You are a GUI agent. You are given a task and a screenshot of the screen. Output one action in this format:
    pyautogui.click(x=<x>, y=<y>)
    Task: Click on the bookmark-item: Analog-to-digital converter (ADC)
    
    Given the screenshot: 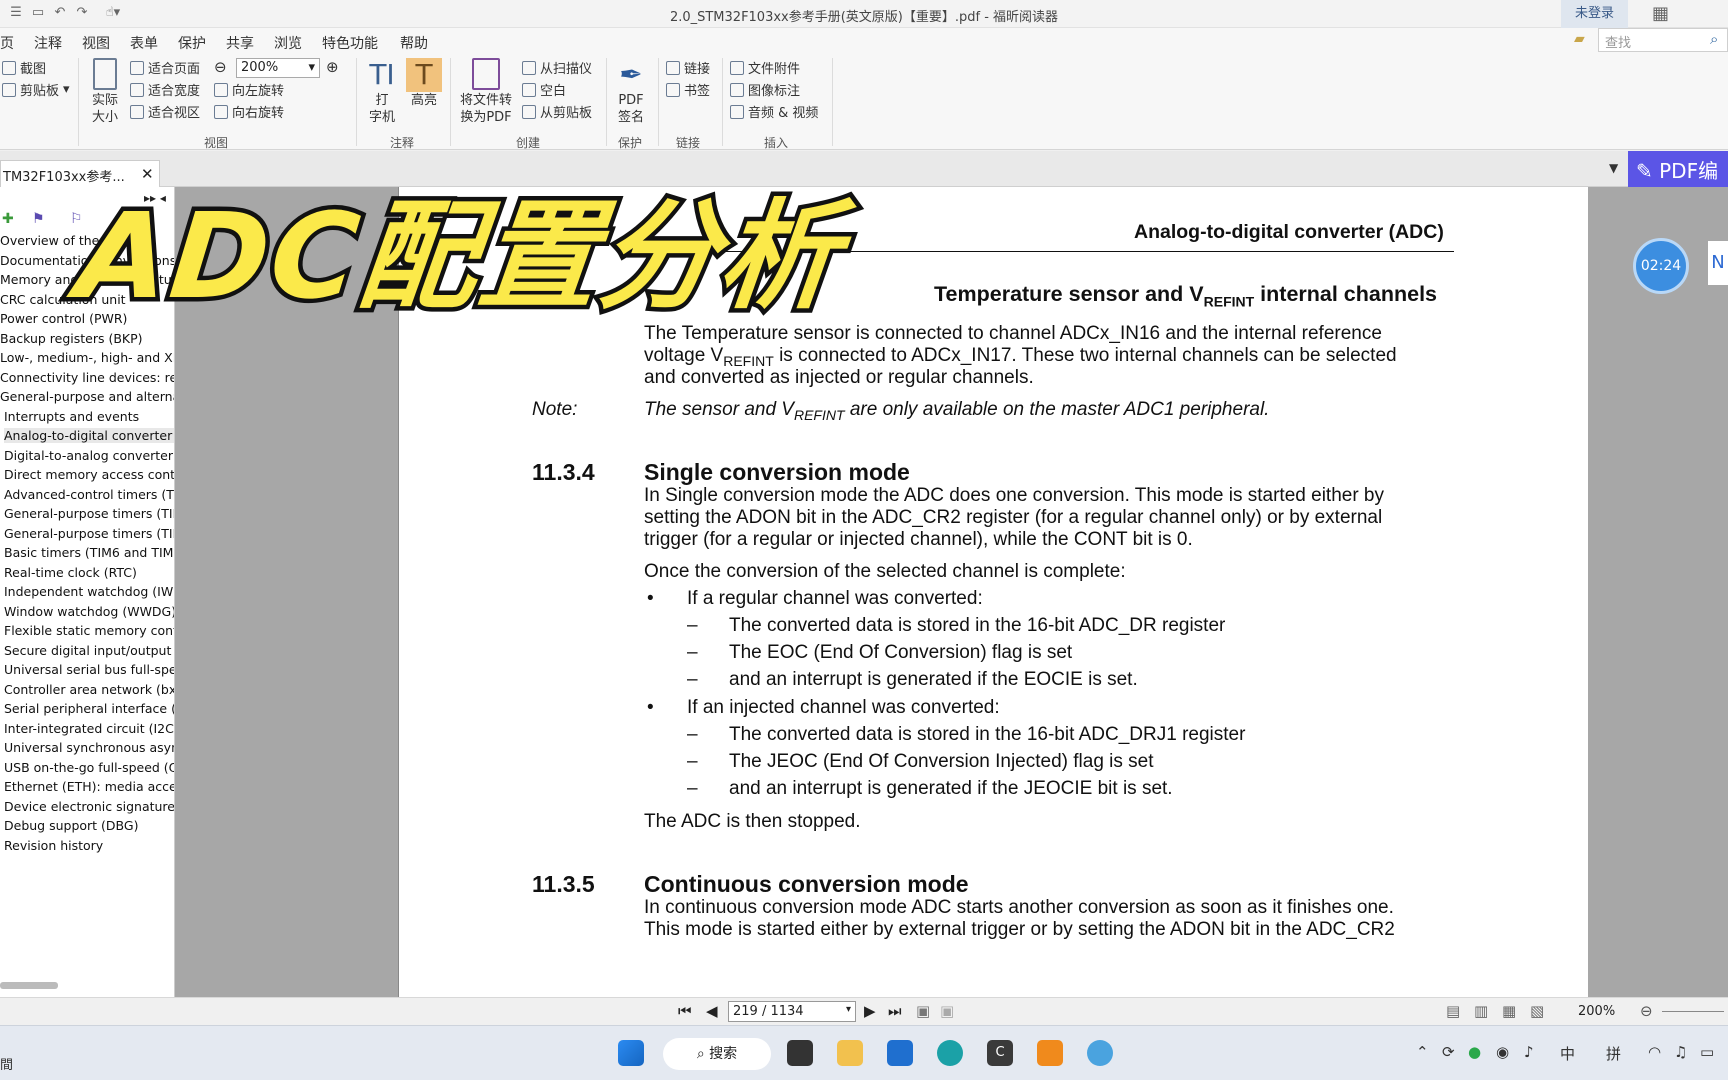 What is the action you would take?
    pyautogui.click(x=89, y=435)
    